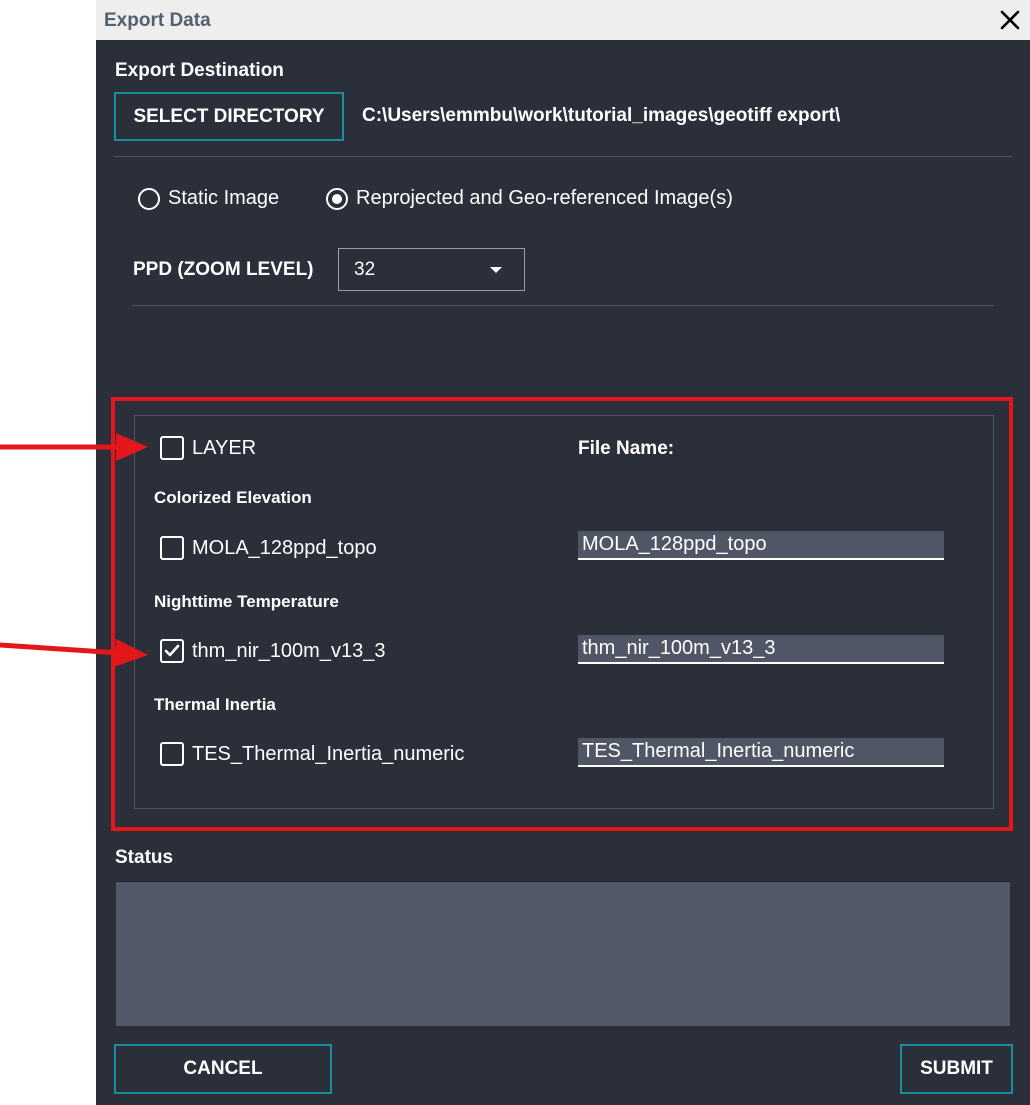 This screenshot has height=1105, width=1030. I want to click on file-name-input-mola, so click(761, 545).